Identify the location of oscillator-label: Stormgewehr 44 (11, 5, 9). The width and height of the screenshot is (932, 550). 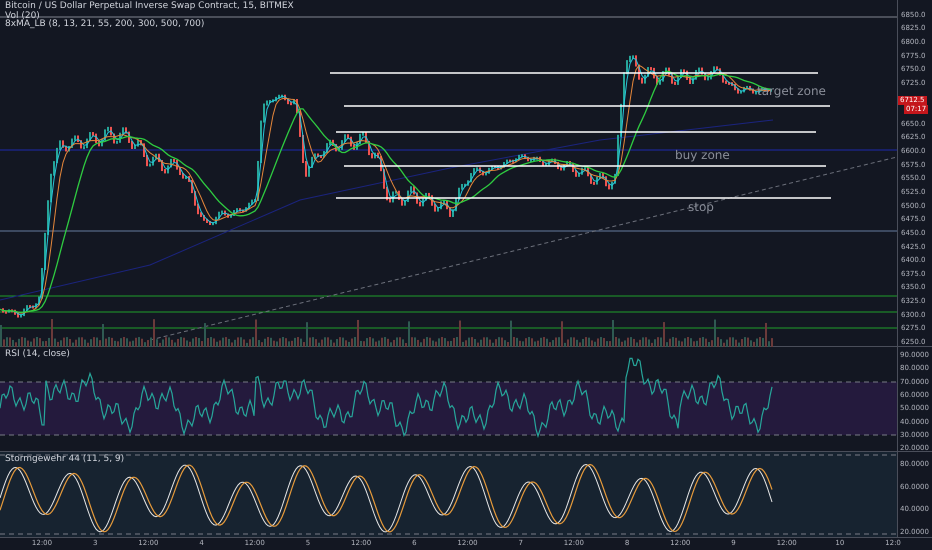
(64, 459).